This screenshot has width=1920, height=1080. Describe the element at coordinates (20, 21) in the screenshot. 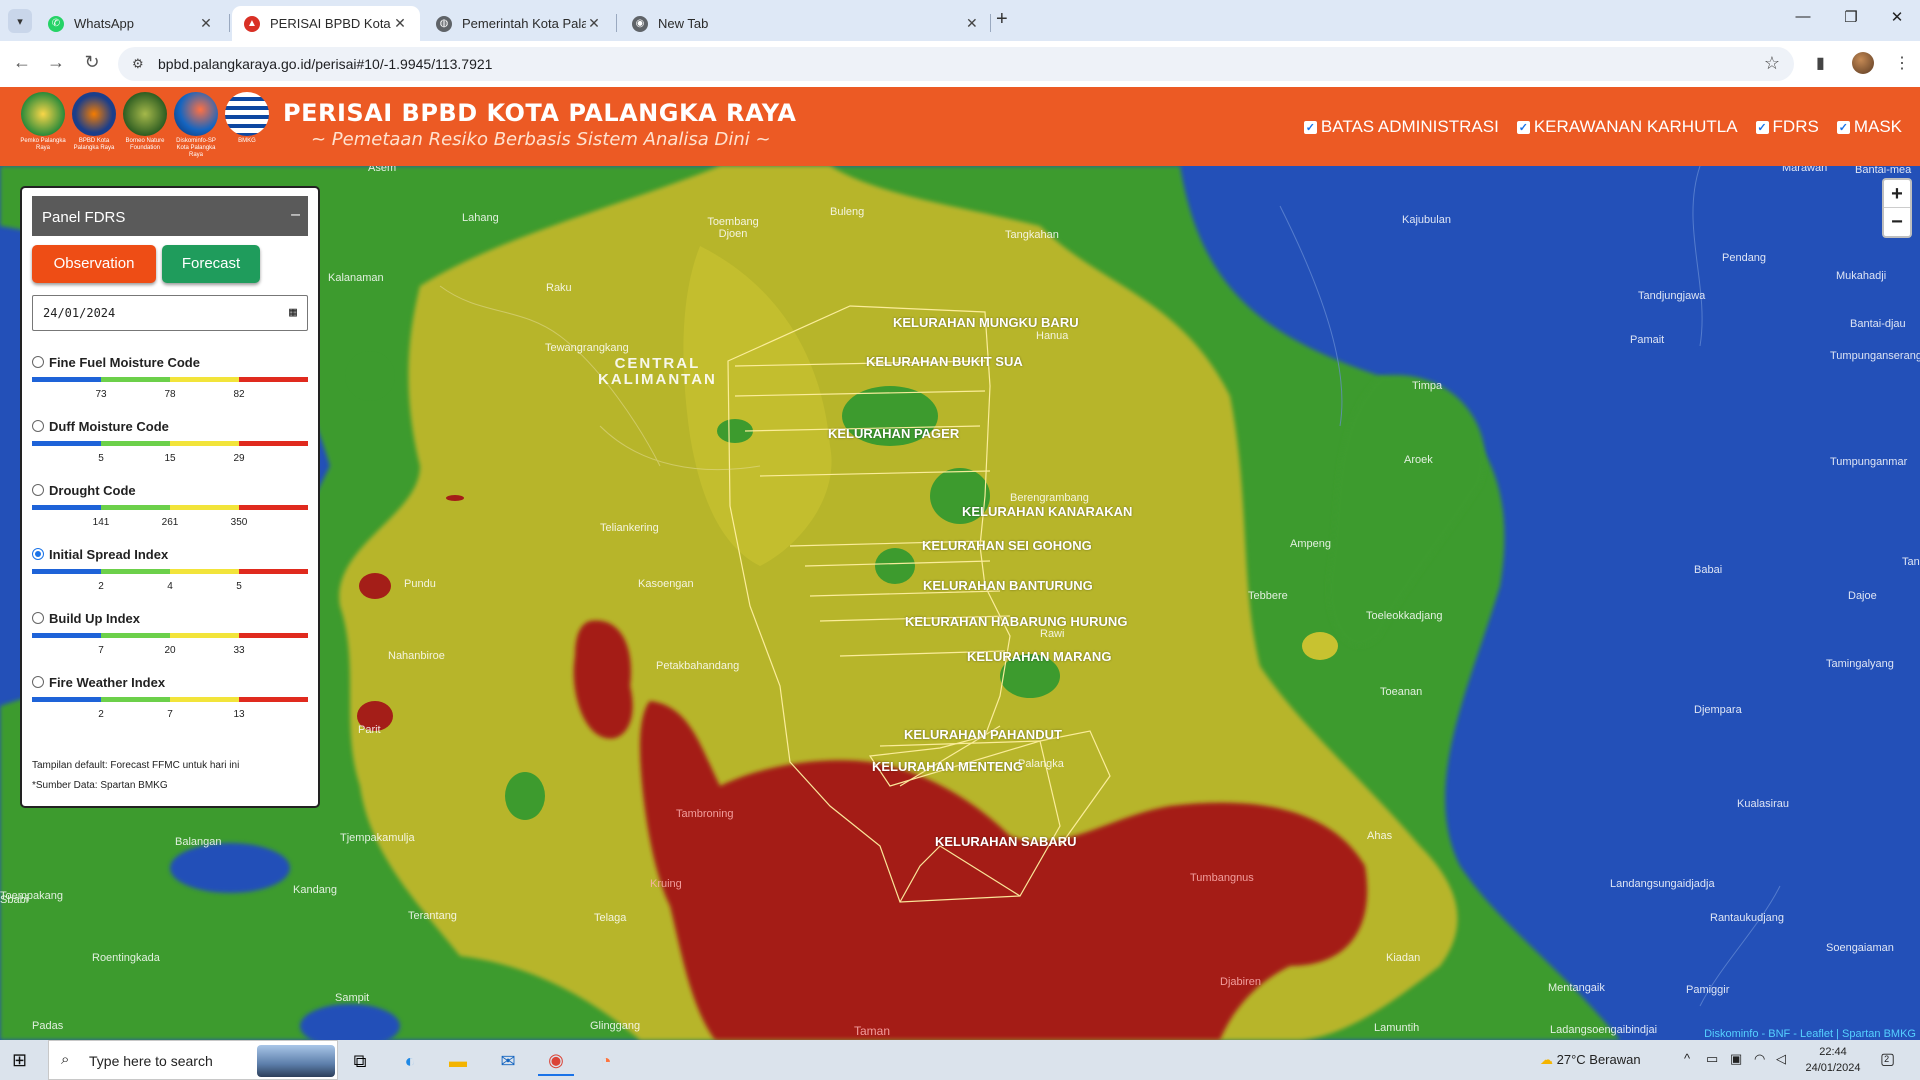

I see `tab-search-button: ▾` at that location.